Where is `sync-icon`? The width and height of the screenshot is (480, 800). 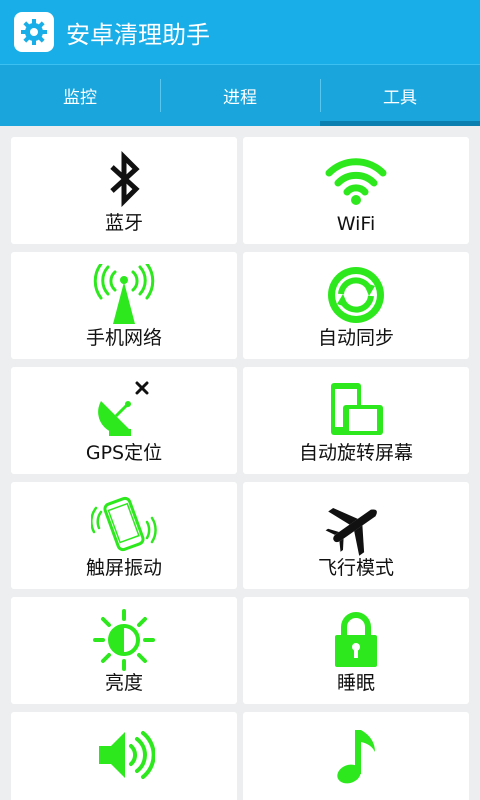 sync-icon is located at coordinates (356, 295).